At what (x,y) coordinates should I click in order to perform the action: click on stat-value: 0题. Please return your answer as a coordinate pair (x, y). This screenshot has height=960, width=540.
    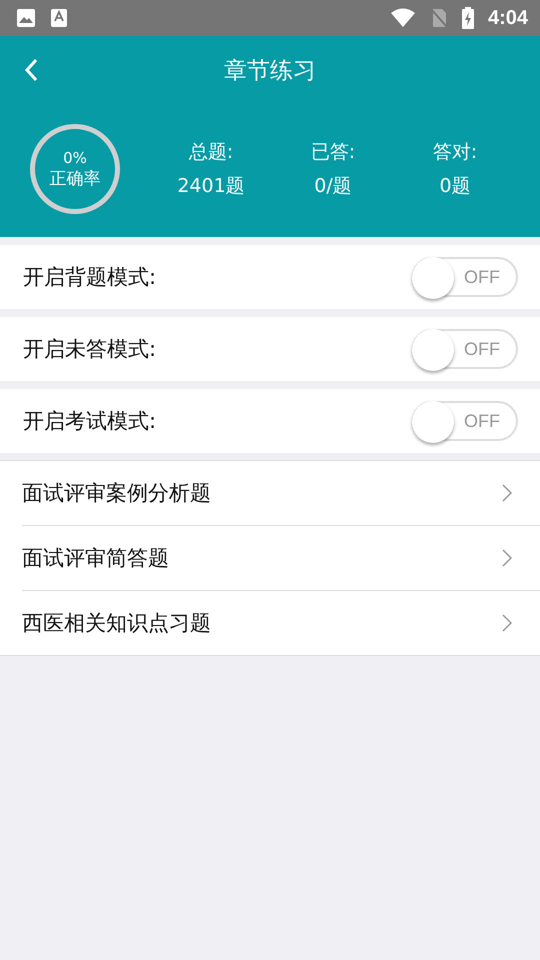
    Looking at the image, I should click on (455, 186).